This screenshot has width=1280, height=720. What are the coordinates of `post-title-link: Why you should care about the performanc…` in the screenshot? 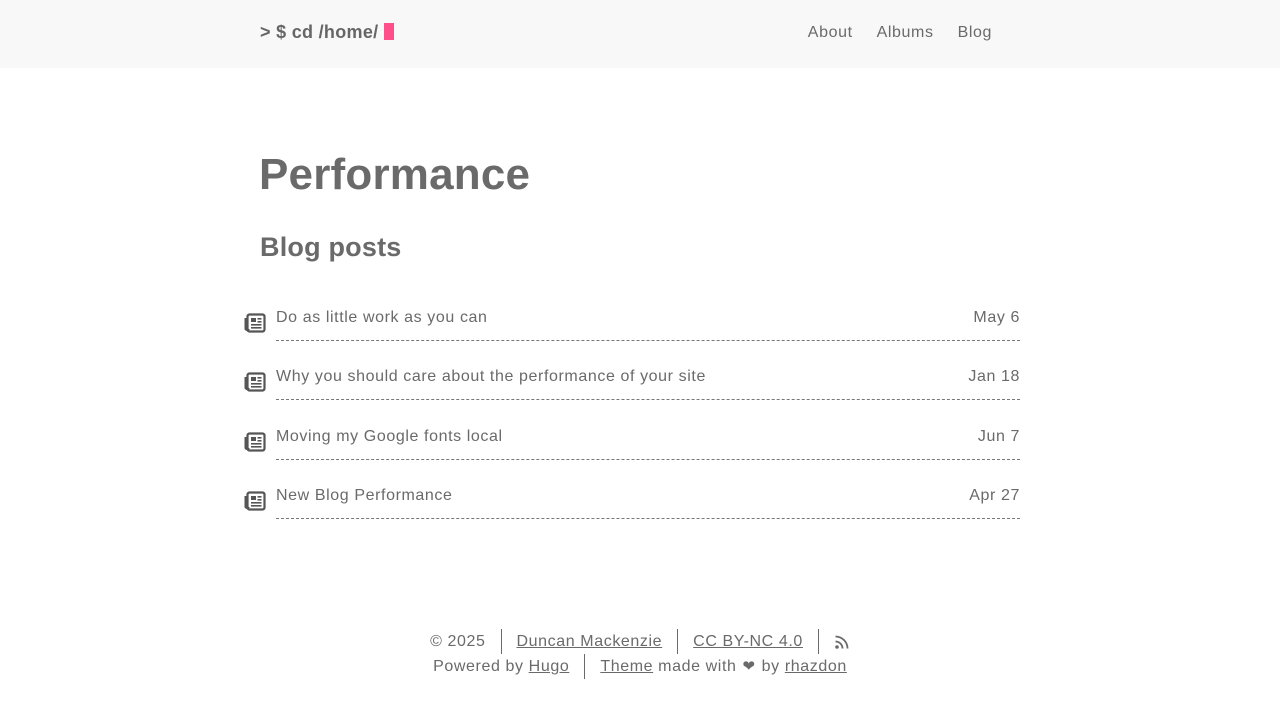 It's located at (491, 377).